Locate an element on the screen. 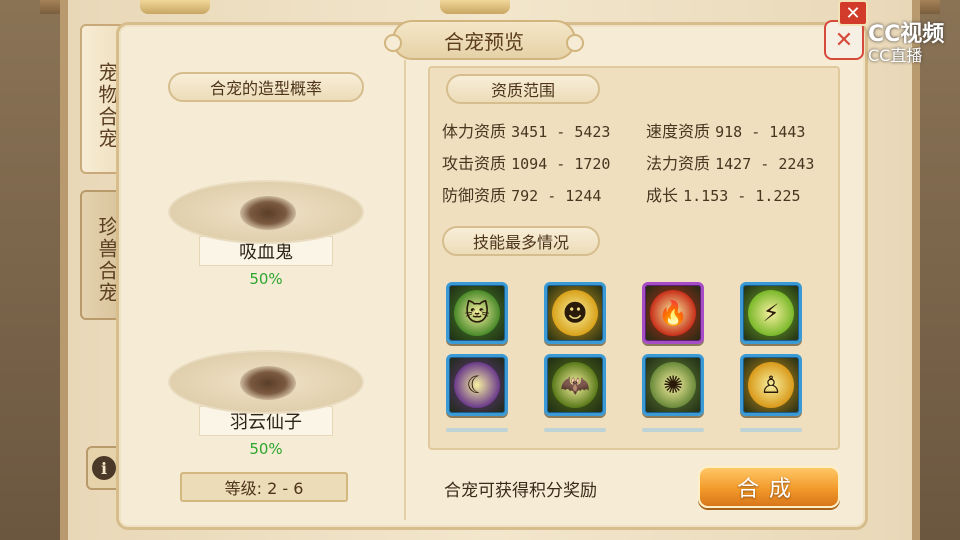 The image size is (960, 540). skill-slot: 🔥 is located at coordinates (673, 313).